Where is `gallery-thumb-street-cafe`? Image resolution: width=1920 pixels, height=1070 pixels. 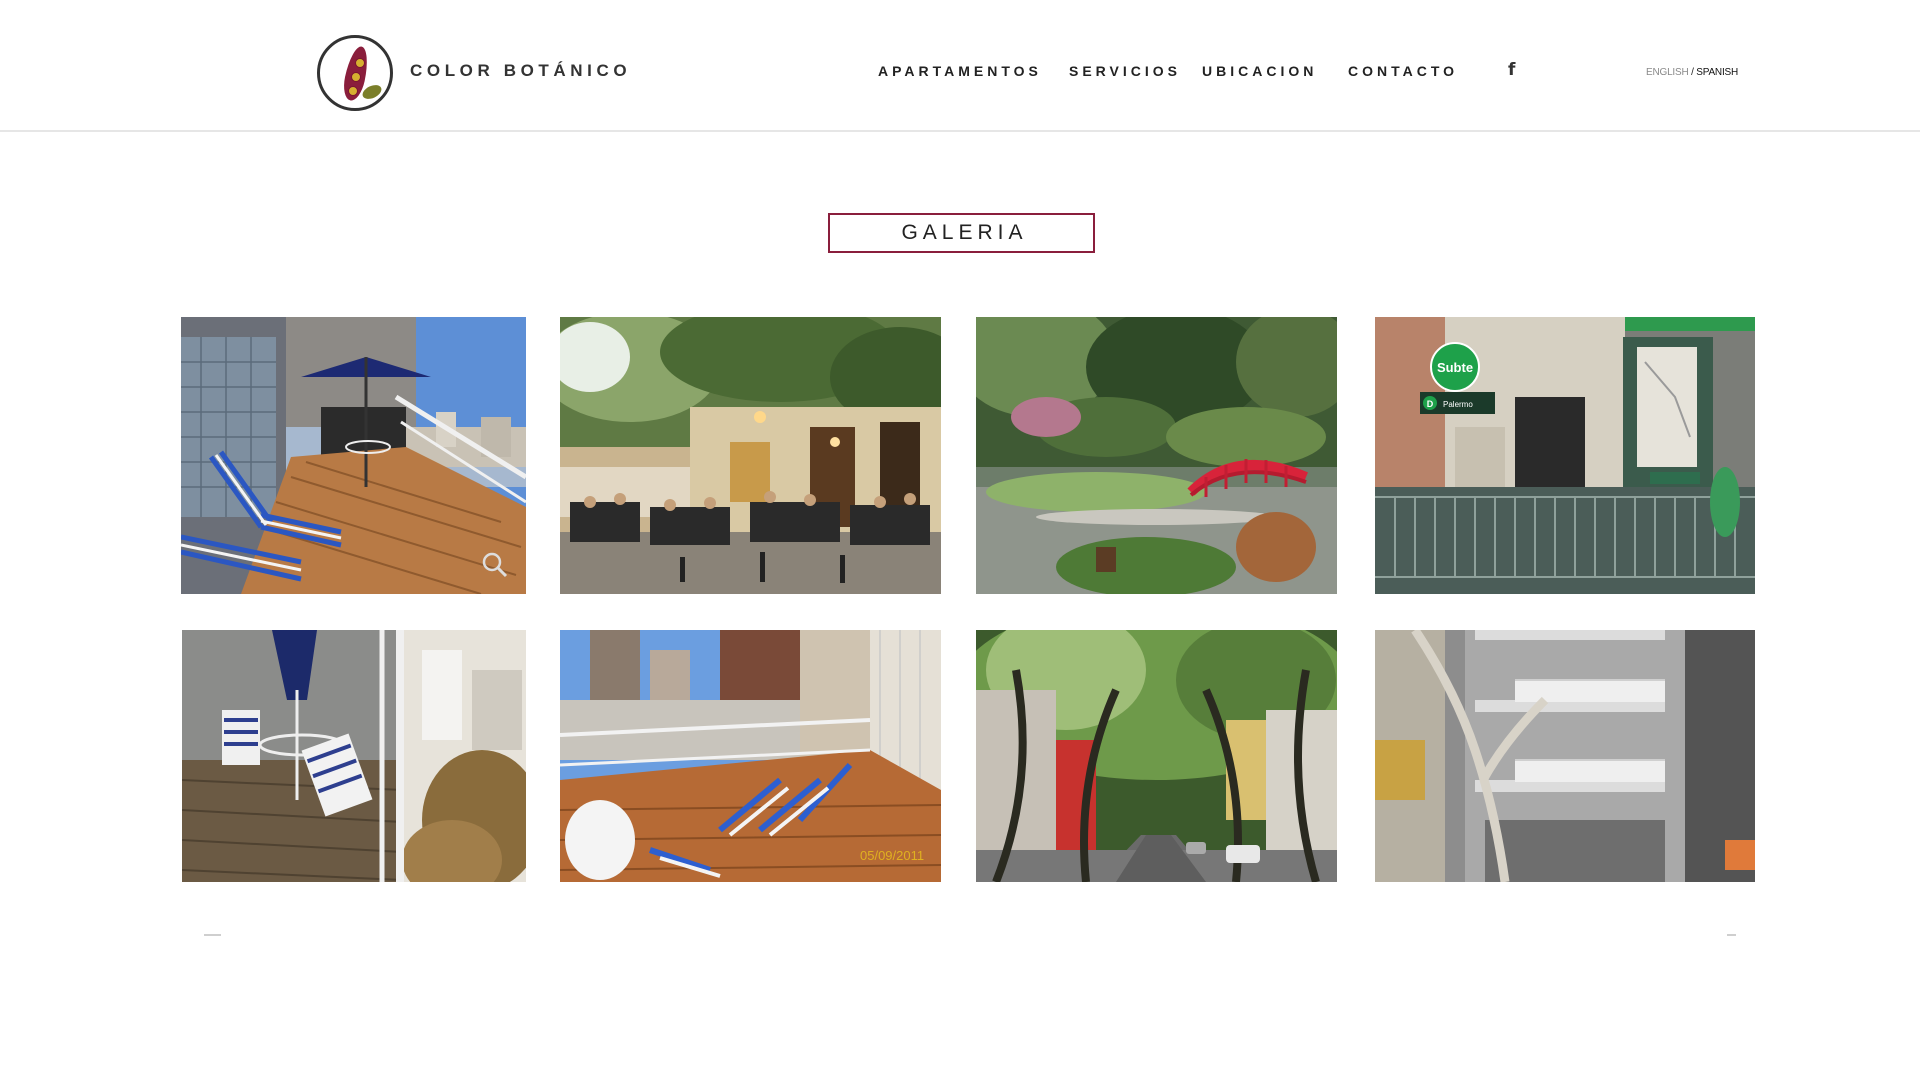
gallery-thumb-street-cafe is located at coordinates (750, 455).